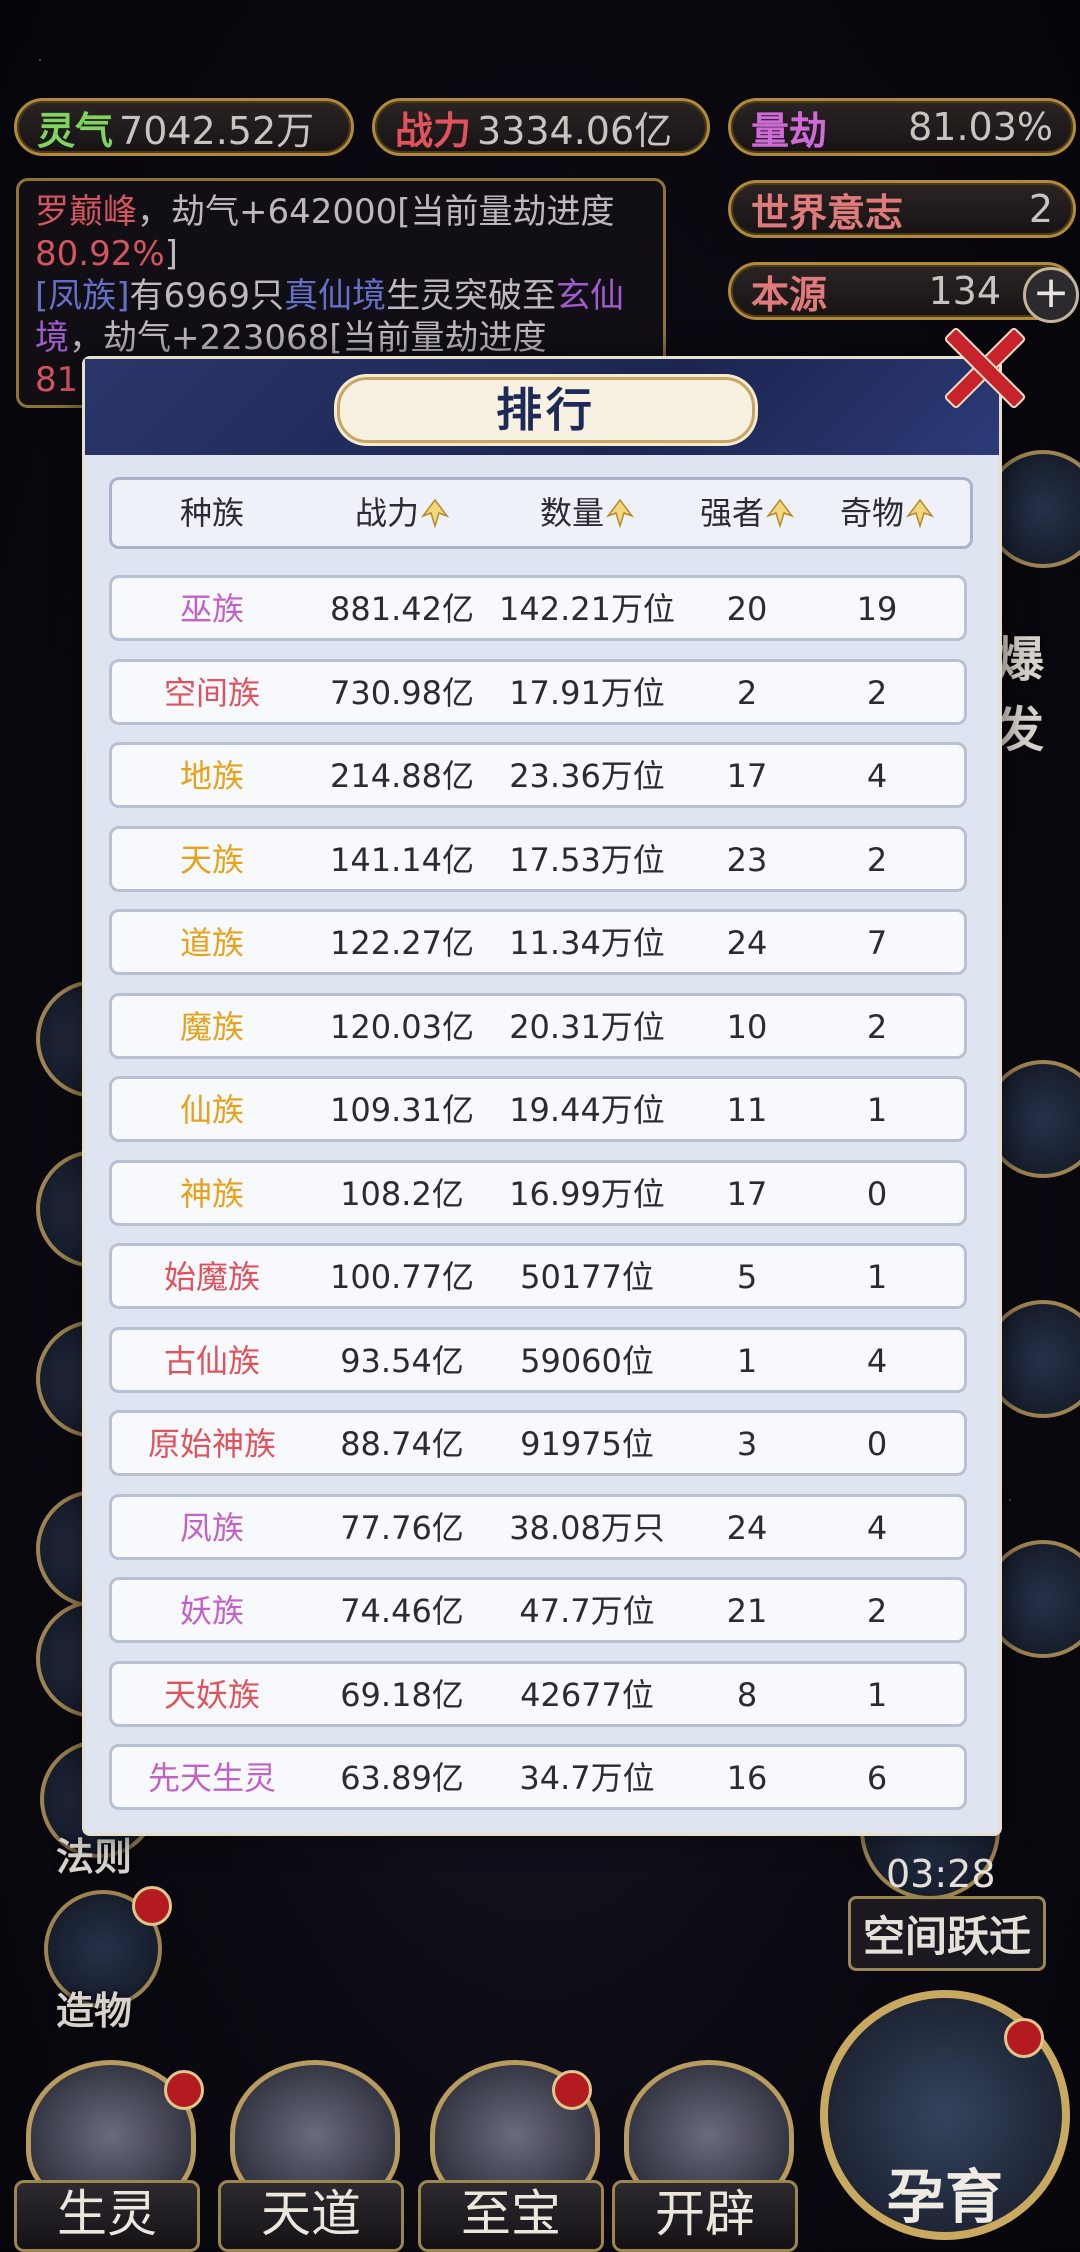  I want to click on lingqi-stat: 灵气 7042.52万, so click(184, 127).